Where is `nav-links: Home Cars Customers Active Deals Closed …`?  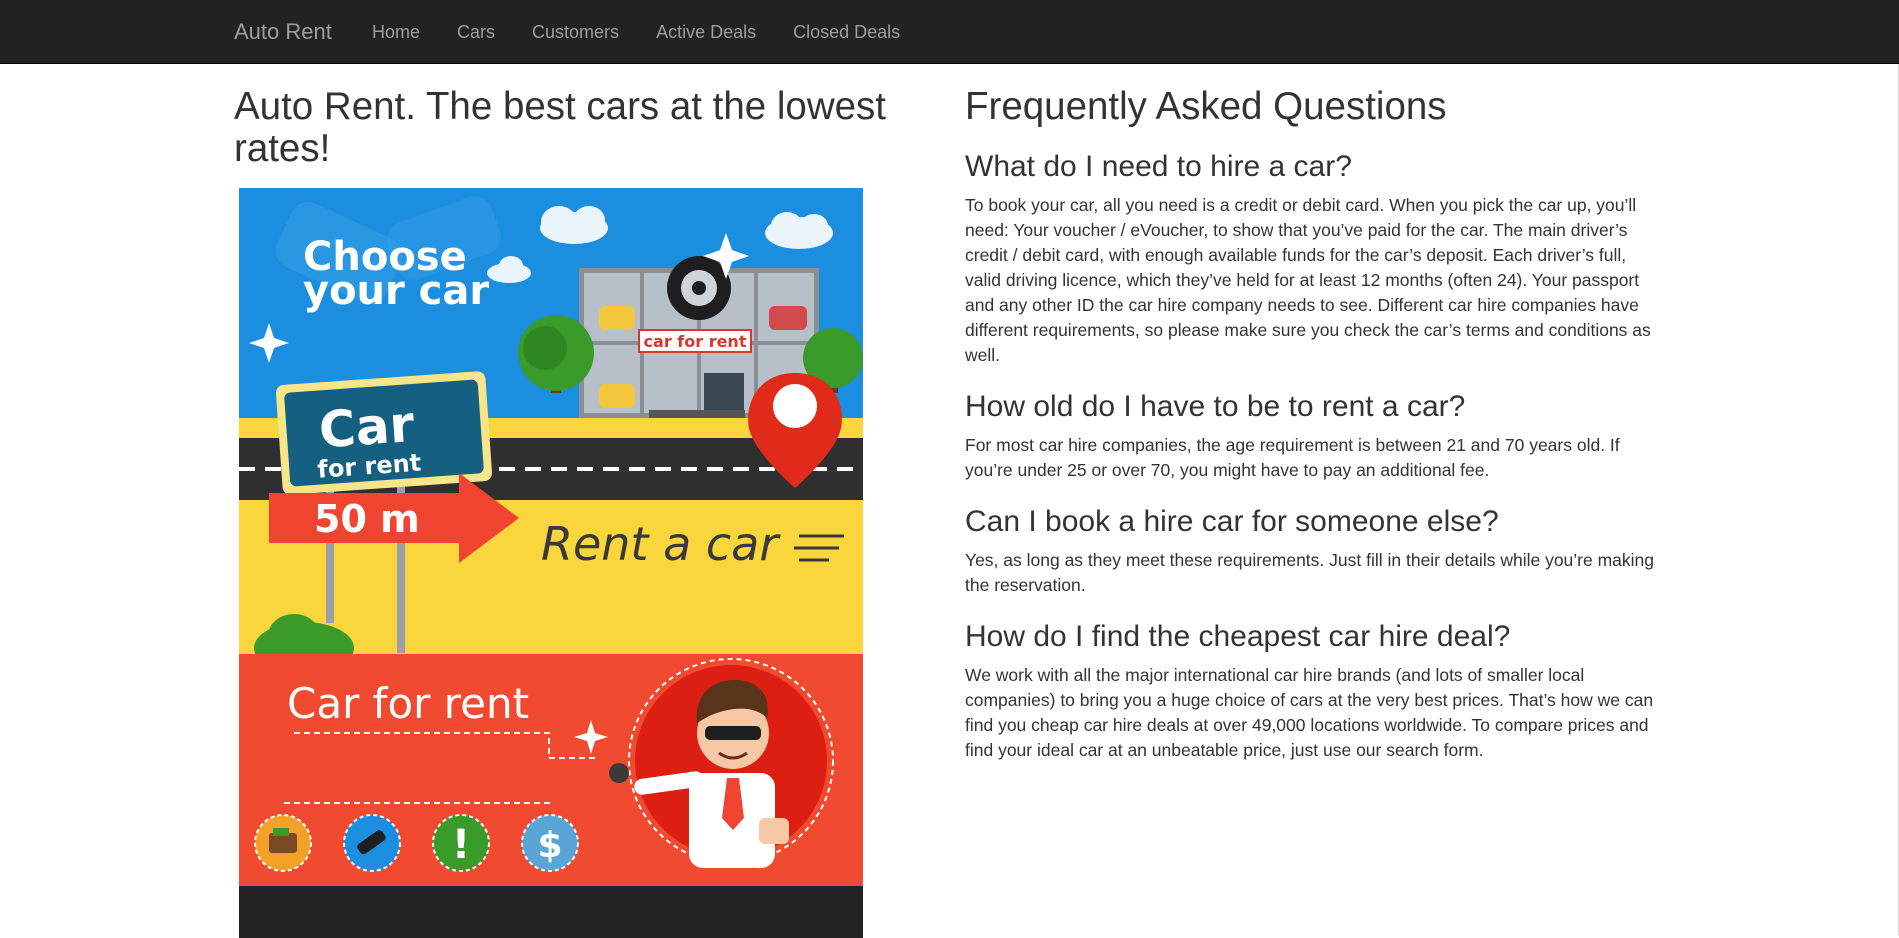
nav-links: Home Cars Customers Active Deals Closed … is located at coordinates (654, 32).